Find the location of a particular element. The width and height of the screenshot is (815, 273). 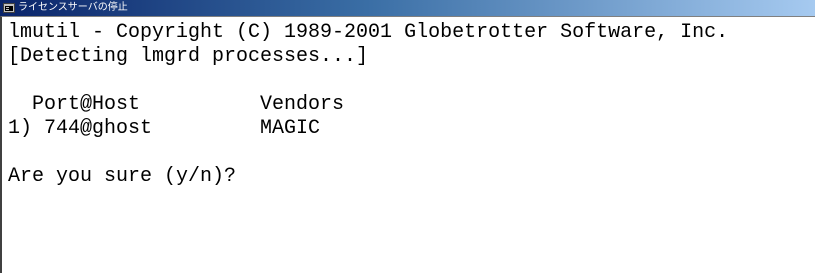

console-window-icon is located at coordinates (9, 8).